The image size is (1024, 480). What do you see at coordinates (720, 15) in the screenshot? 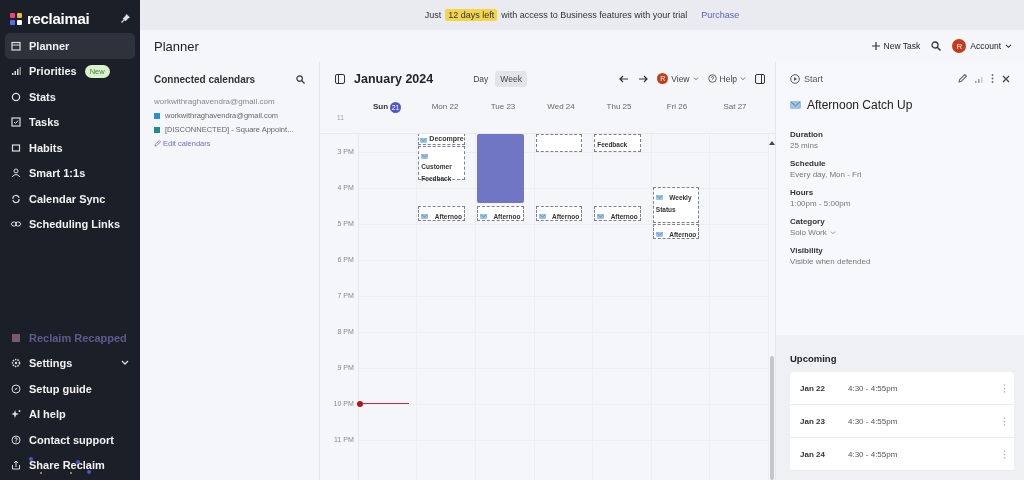
I see `purchase-link: Purchase` at bounding box center [720, 15].